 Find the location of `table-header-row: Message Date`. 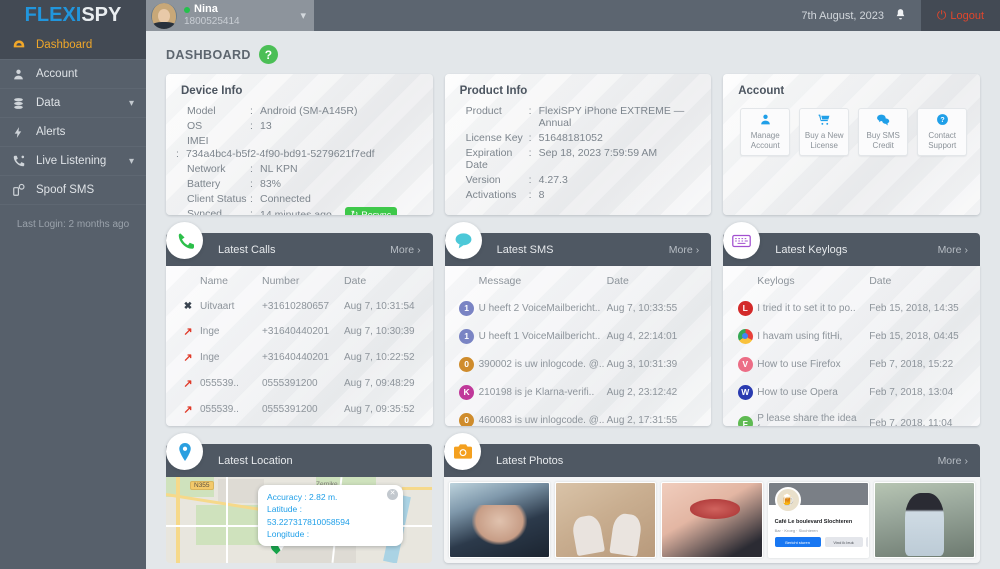

table-header-row: Message Date is located at coordinates (578, 280).